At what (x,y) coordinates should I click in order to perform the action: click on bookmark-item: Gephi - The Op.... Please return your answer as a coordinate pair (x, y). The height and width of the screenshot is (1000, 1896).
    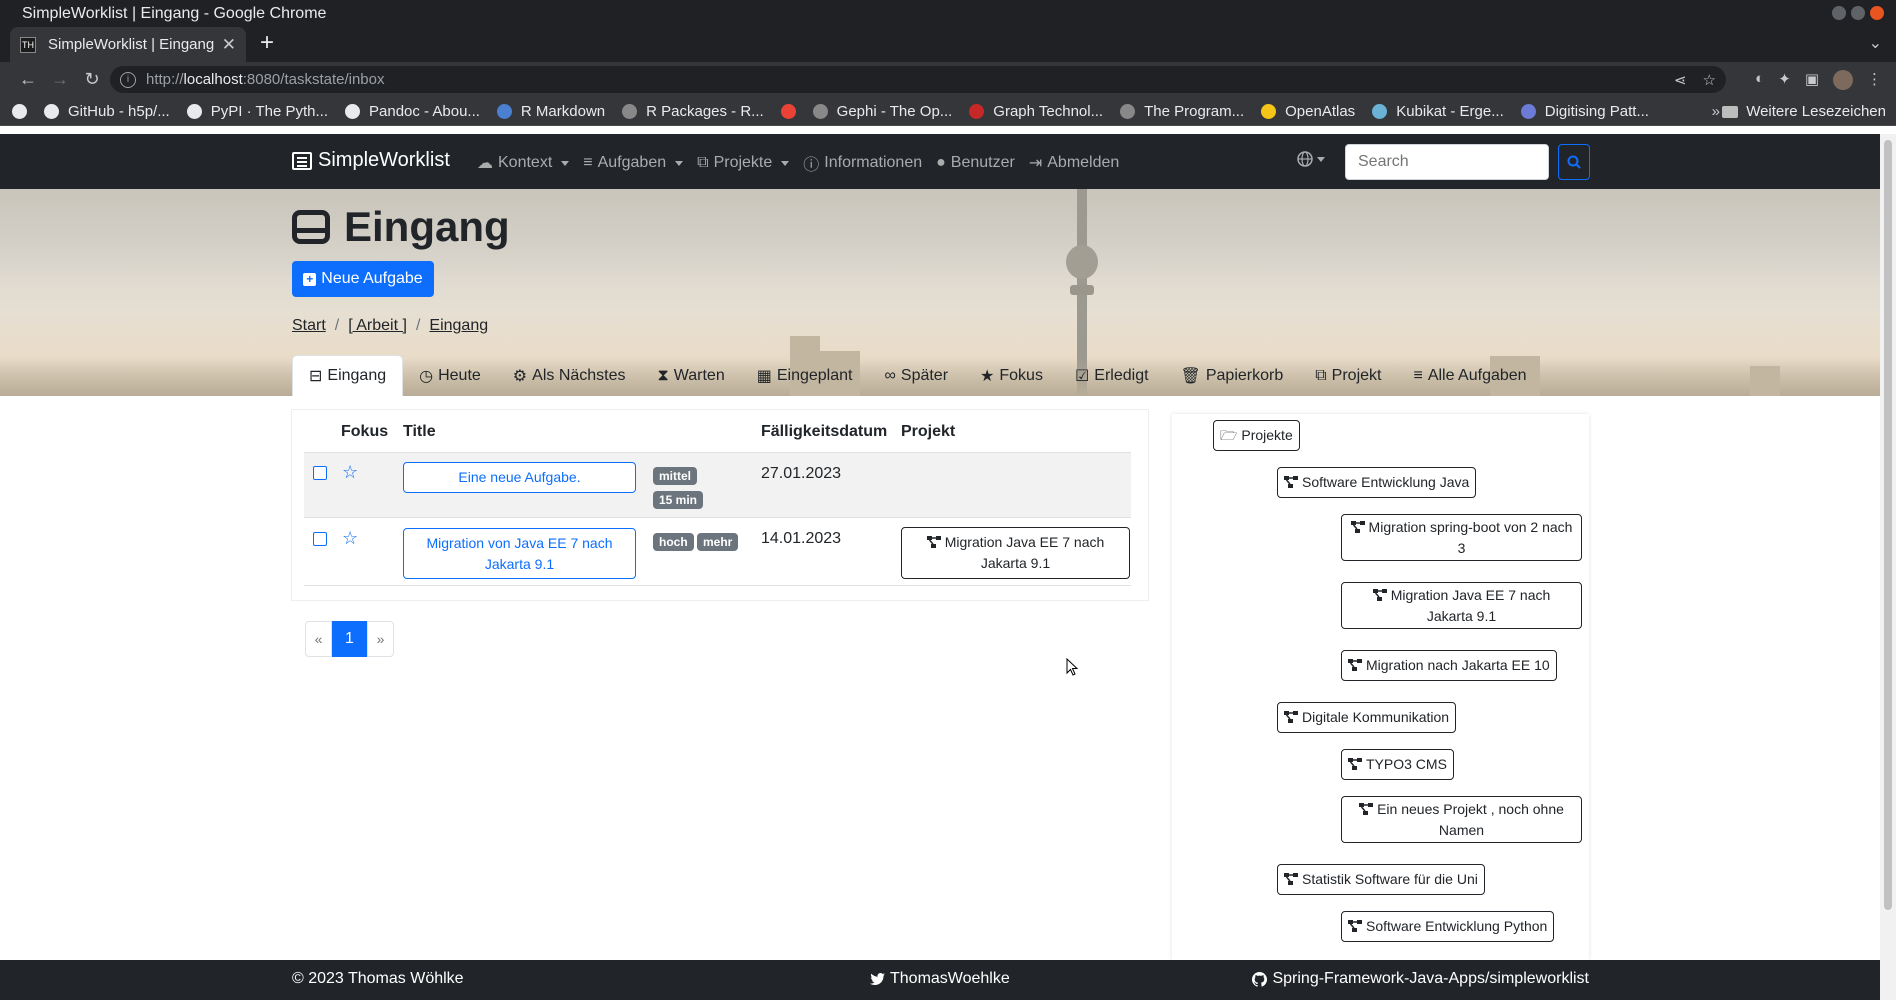
    Looking at the image, I should click on (882, 111).